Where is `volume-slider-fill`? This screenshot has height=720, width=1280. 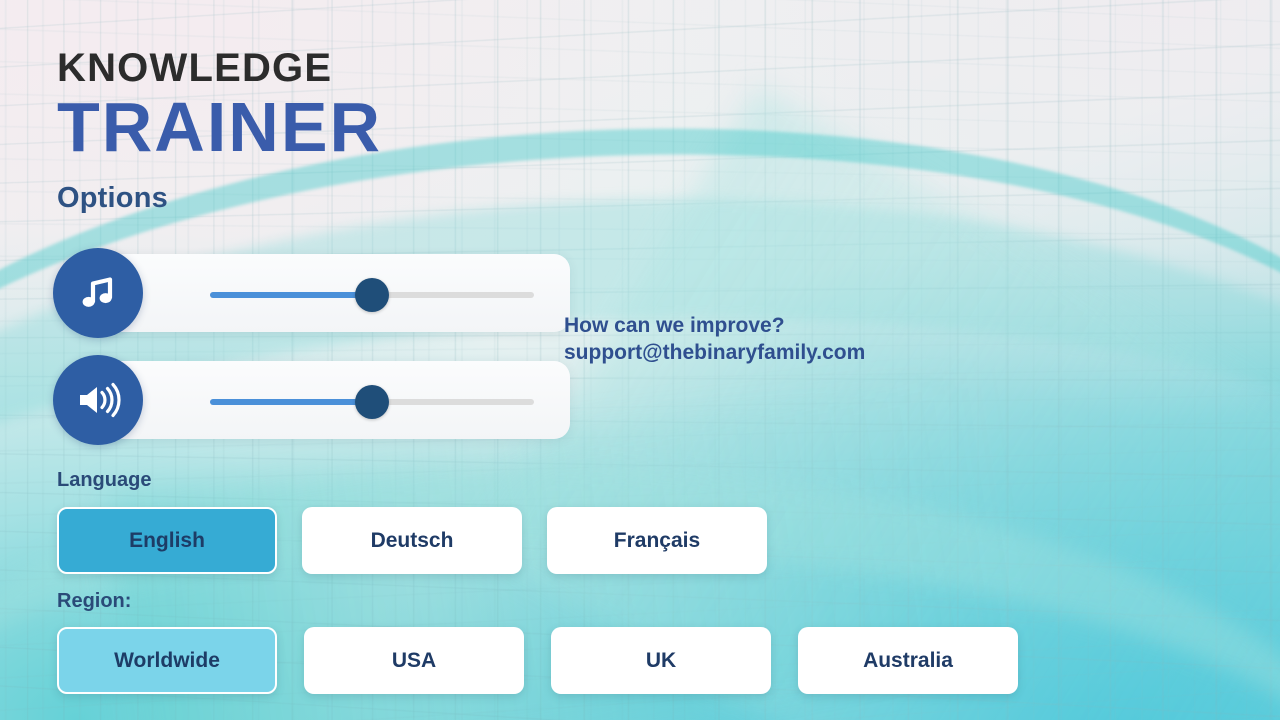 volume-slider-fill is located at coordinates (291, 402).